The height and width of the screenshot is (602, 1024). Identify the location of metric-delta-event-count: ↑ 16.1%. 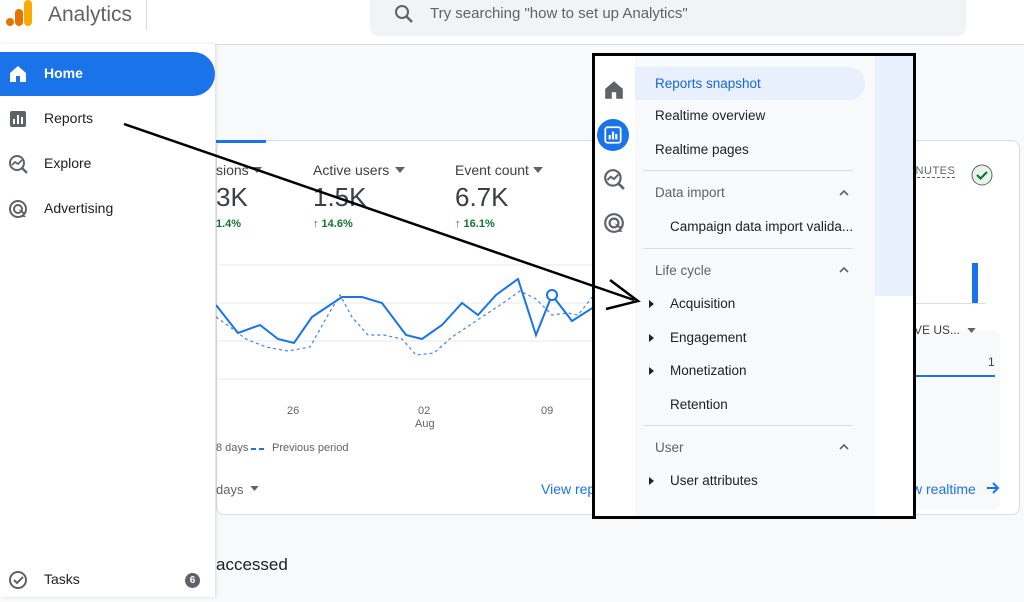
(475, 224).